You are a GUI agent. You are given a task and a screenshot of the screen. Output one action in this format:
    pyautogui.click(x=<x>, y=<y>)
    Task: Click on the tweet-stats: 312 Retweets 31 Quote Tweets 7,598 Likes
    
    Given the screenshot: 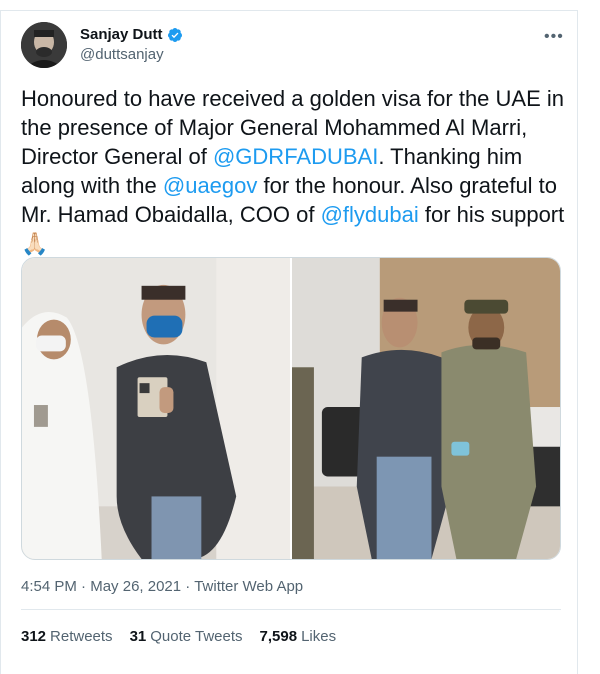 What is the action you would take?
    pyautogui.click(x=178, y=636)
    